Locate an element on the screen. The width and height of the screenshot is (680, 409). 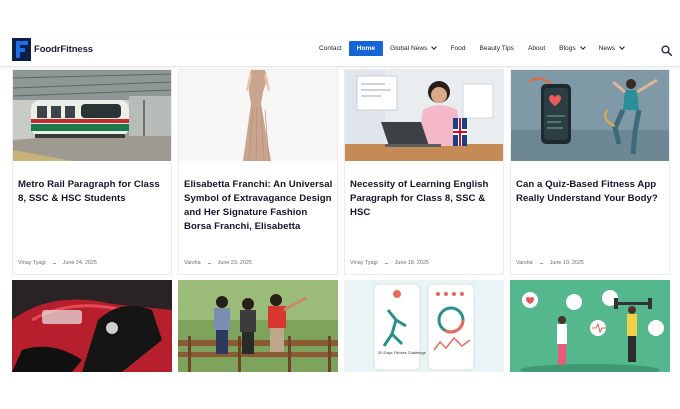
post-date: June 23, 2025 is located at coordinates (234, 263).